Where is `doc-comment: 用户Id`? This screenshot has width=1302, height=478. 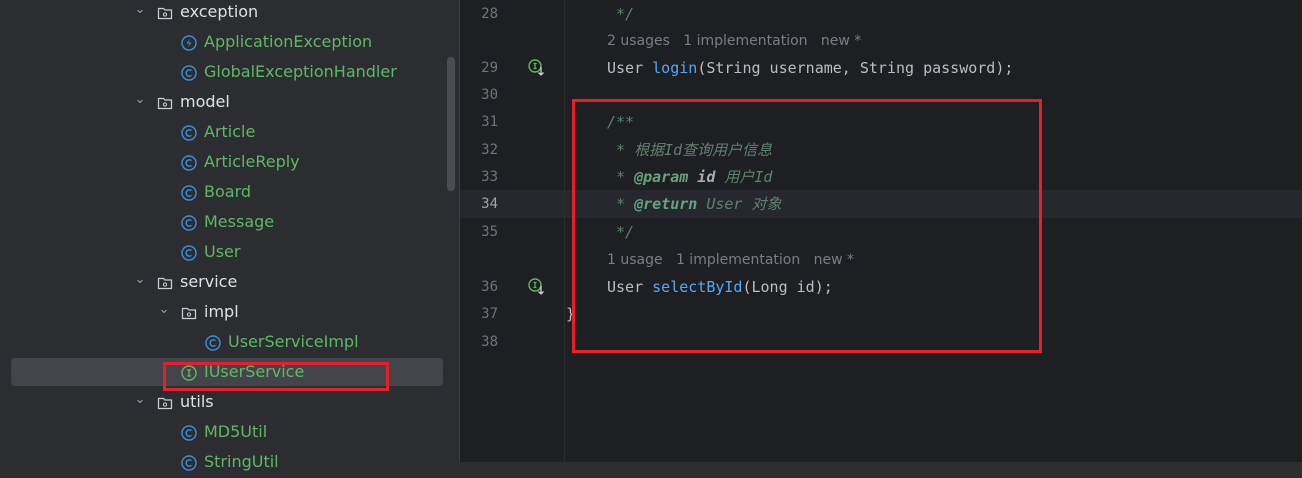 doc-comment: 用户Id is located at coordinates (744, 177).